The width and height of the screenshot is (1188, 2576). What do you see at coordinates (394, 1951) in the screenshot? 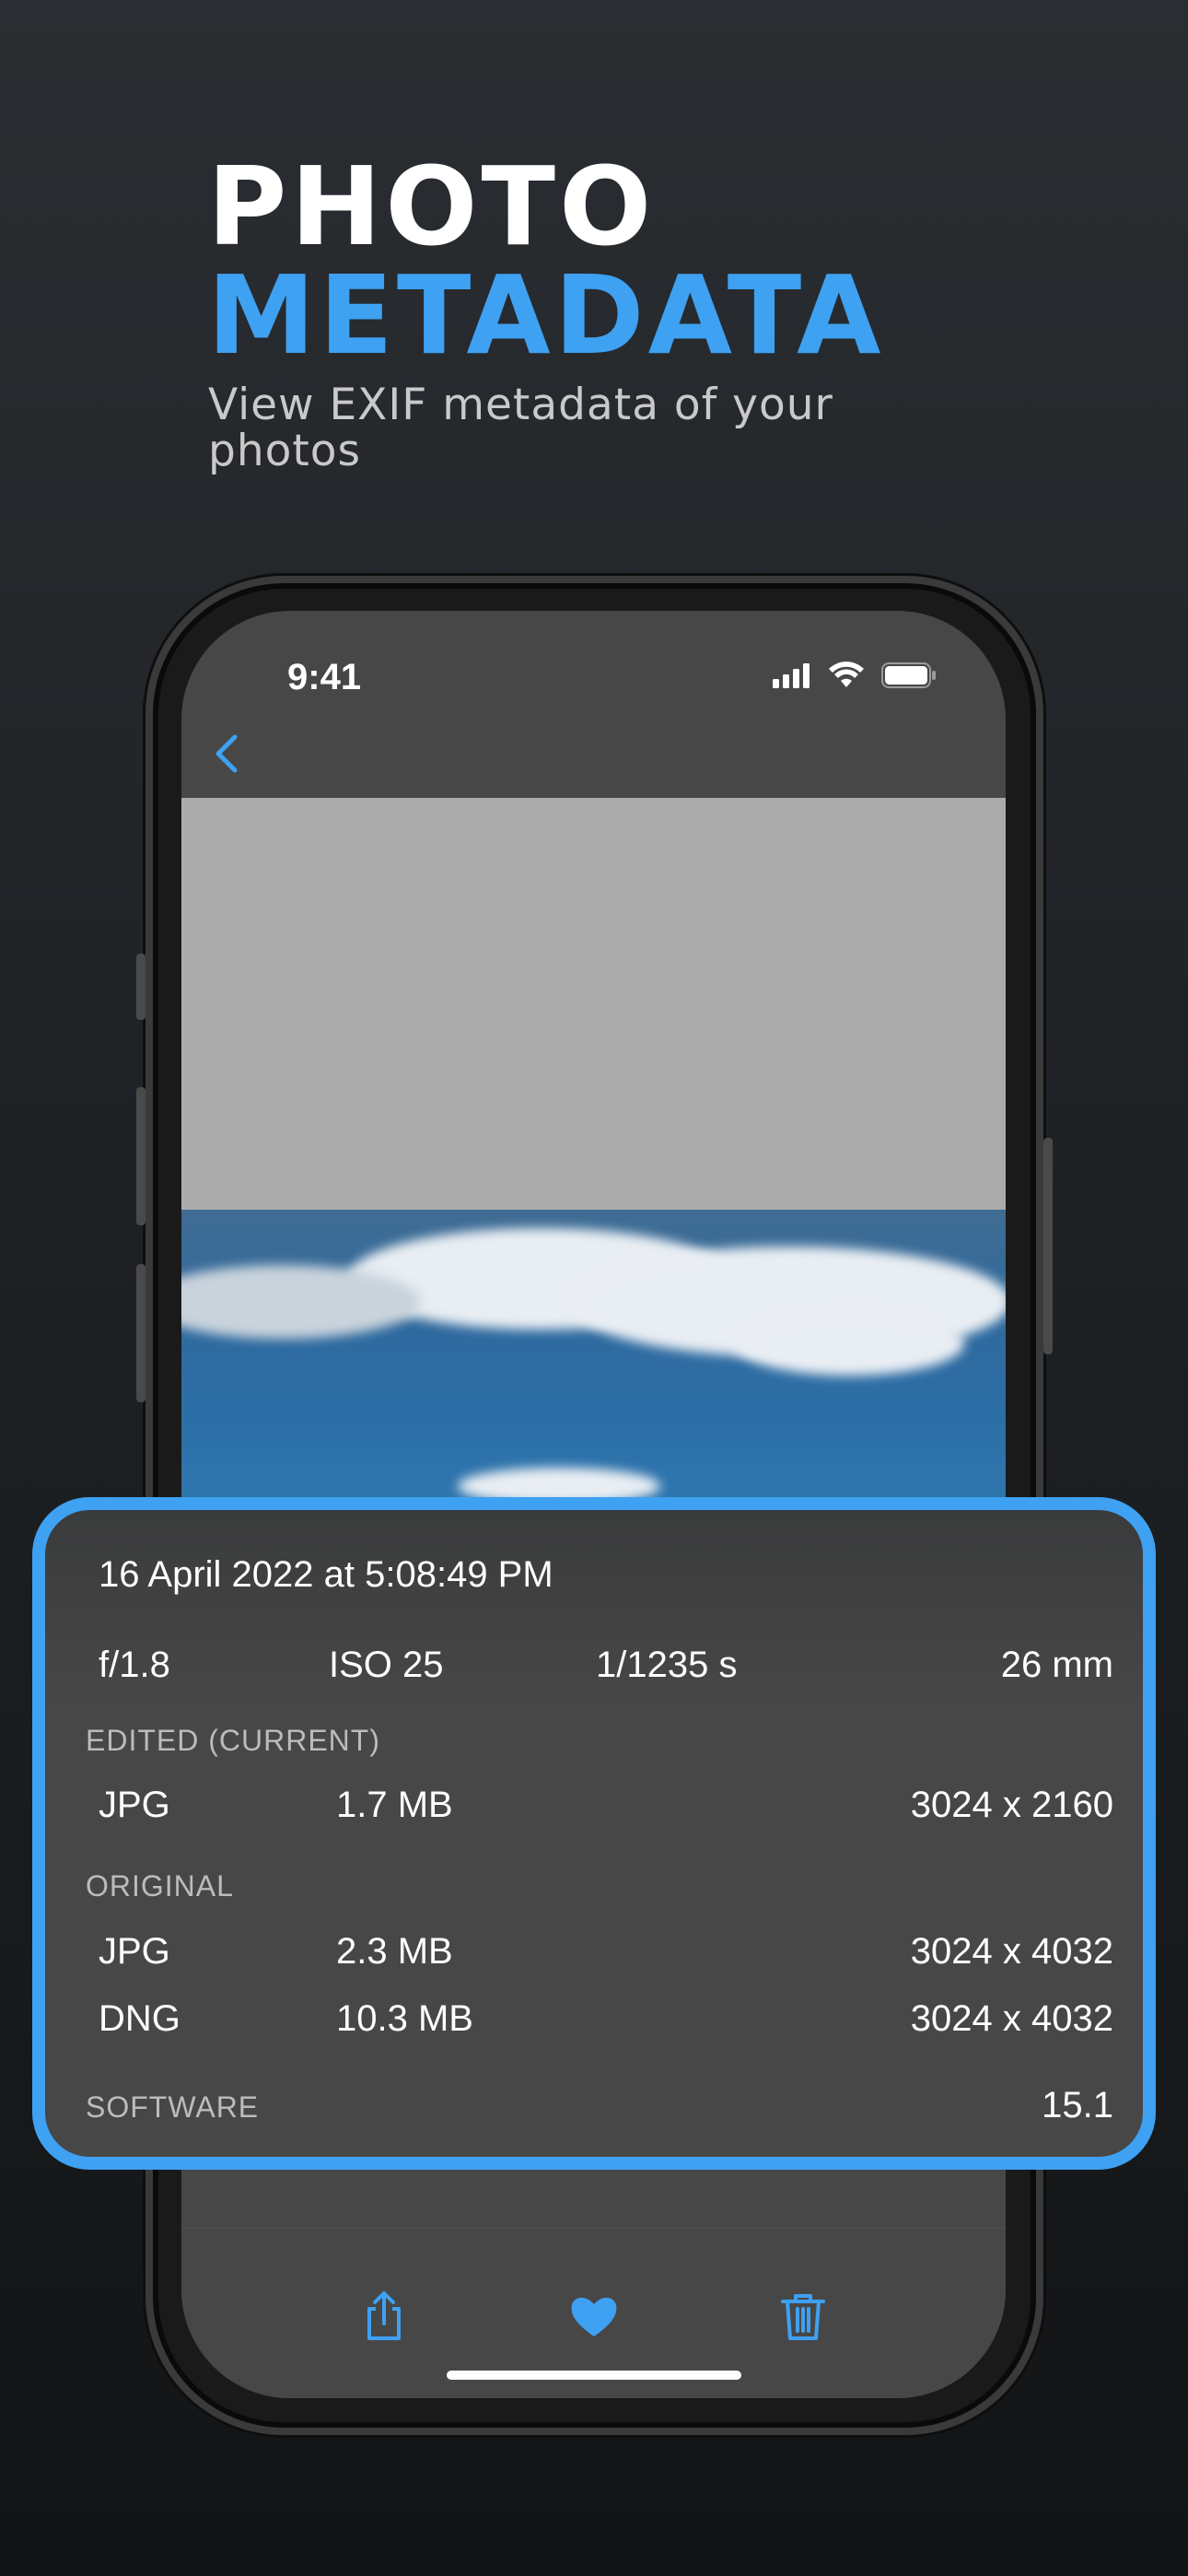
I see `file-size: 2.3 MB` at bounding box center [394, 1951].